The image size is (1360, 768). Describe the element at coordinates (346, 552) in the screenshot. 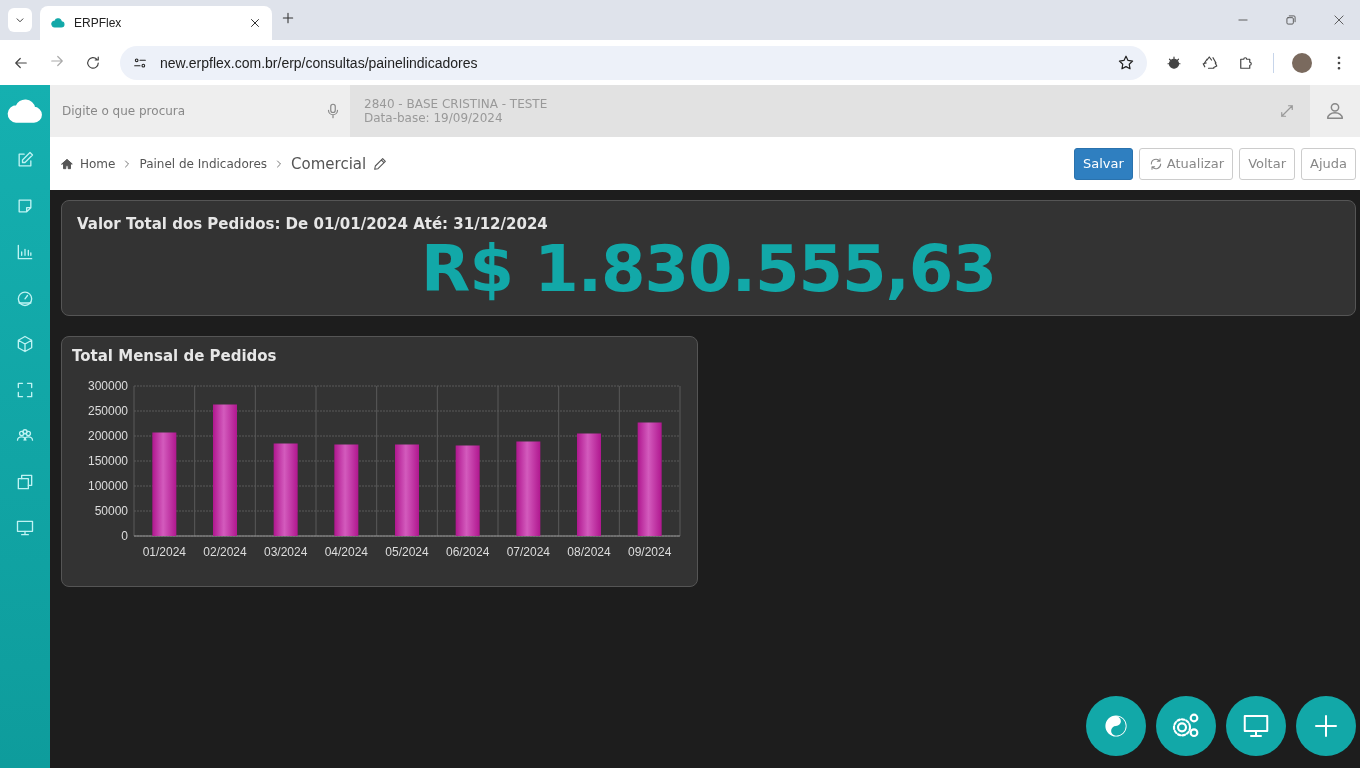

I see `x-axis-label: 04/2024` at that location.